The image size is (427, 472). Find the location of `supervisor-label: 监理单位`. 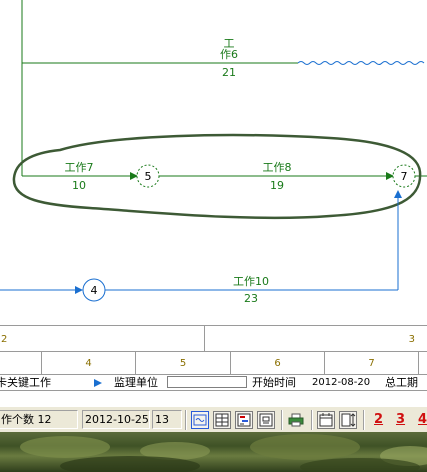

supervisor-label: 监理单位 is located at coordinates (136, 382).